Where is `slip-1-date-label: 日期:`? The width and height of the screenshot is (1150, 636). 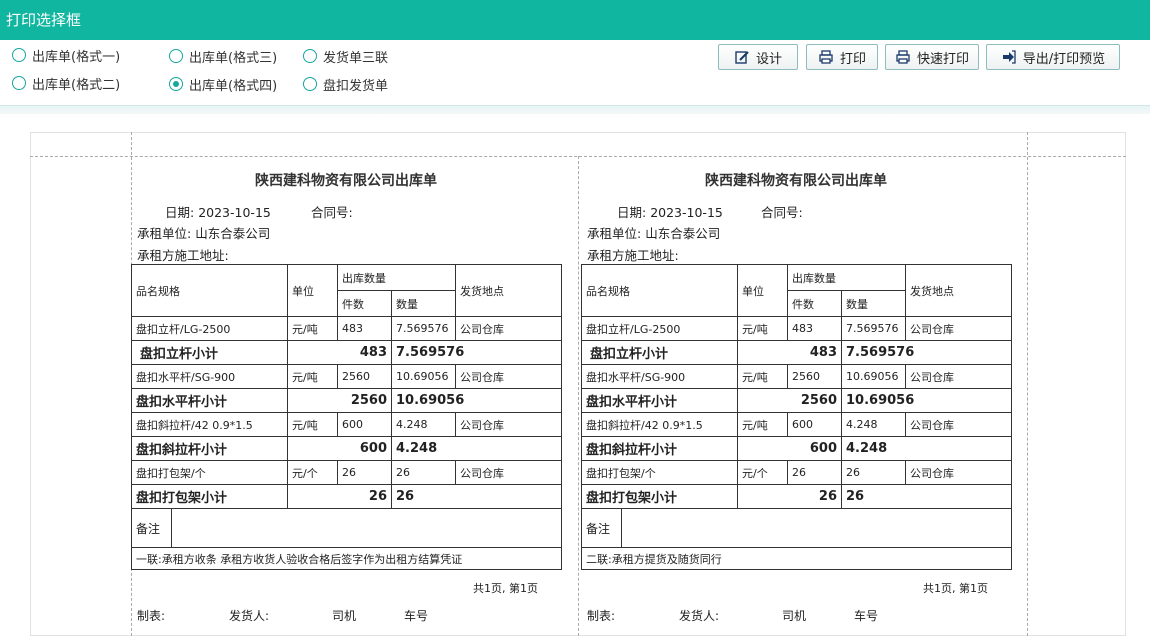
slip-1-date-label: 日期: is located at coordinates (180, 212).